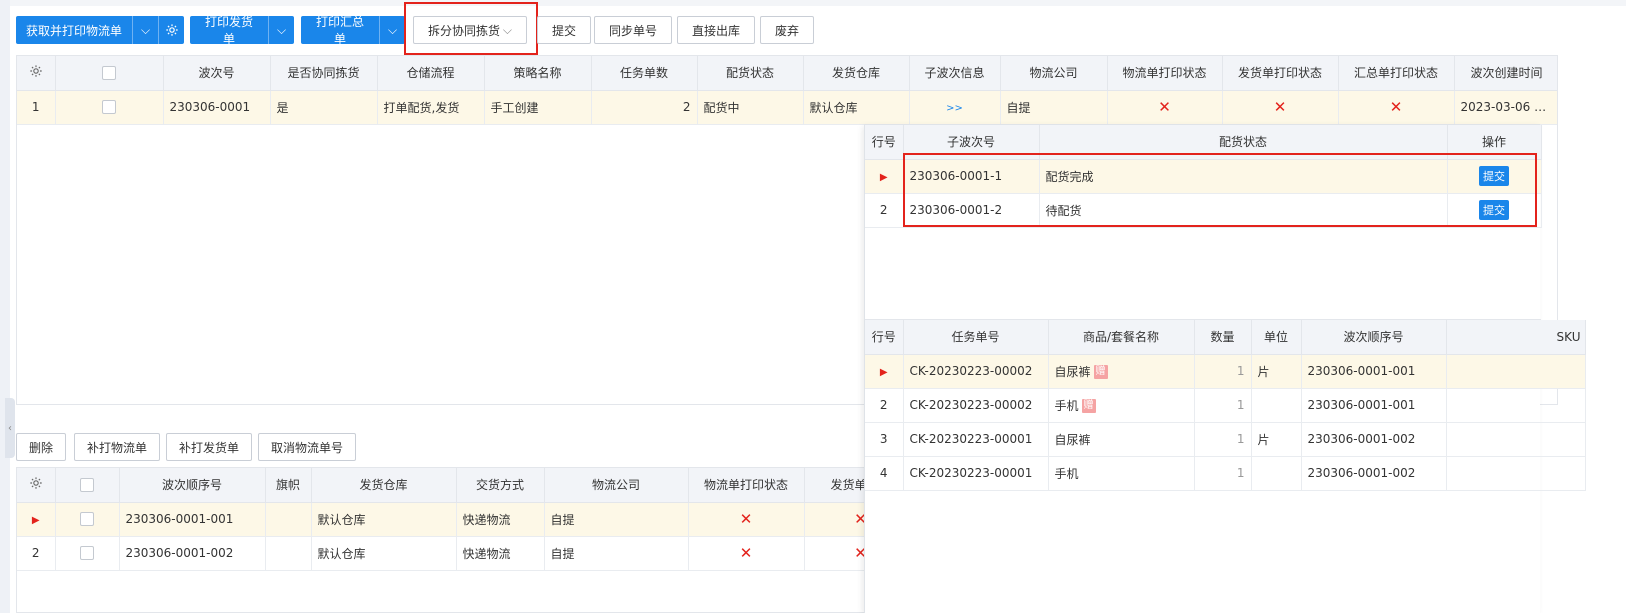 This screenshot has height=613, width=1626. Describe the element at coordinates (392, 30) in the screenshot. I see `print-summary-dropdown: ⌵` at that location.